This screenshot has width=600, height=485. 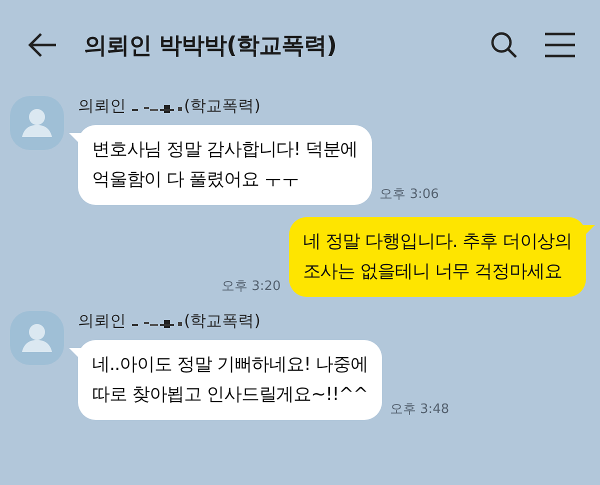 I want to click on message-text: 변호사님 정말 감사합니다! 덕분에 억울함이 다 풀렸어요 ㅜㅜ, so click(x=225, y=165).